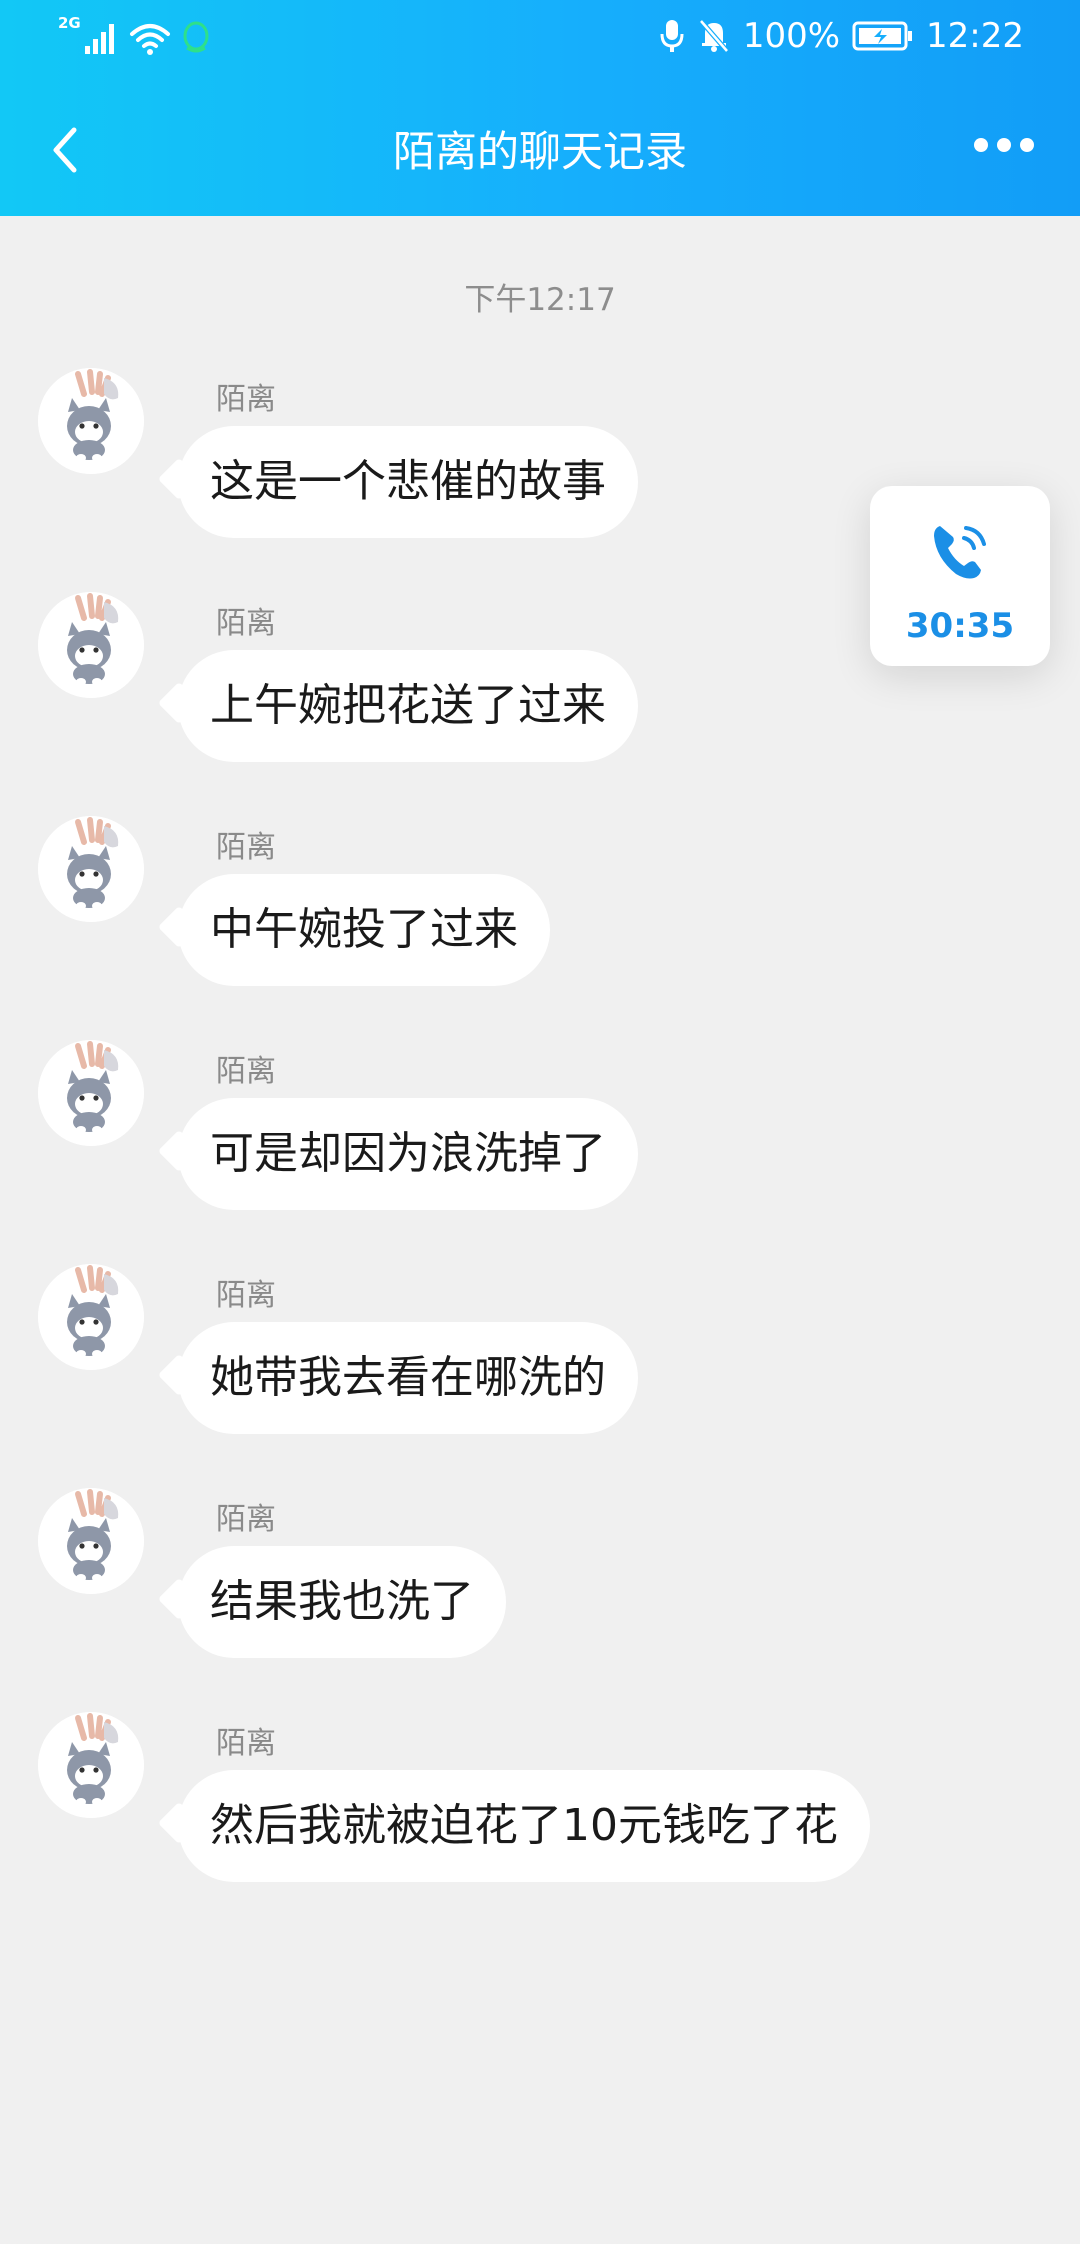  I want to click on message-bubble: 中午婉投了过来, so click(353, 930).